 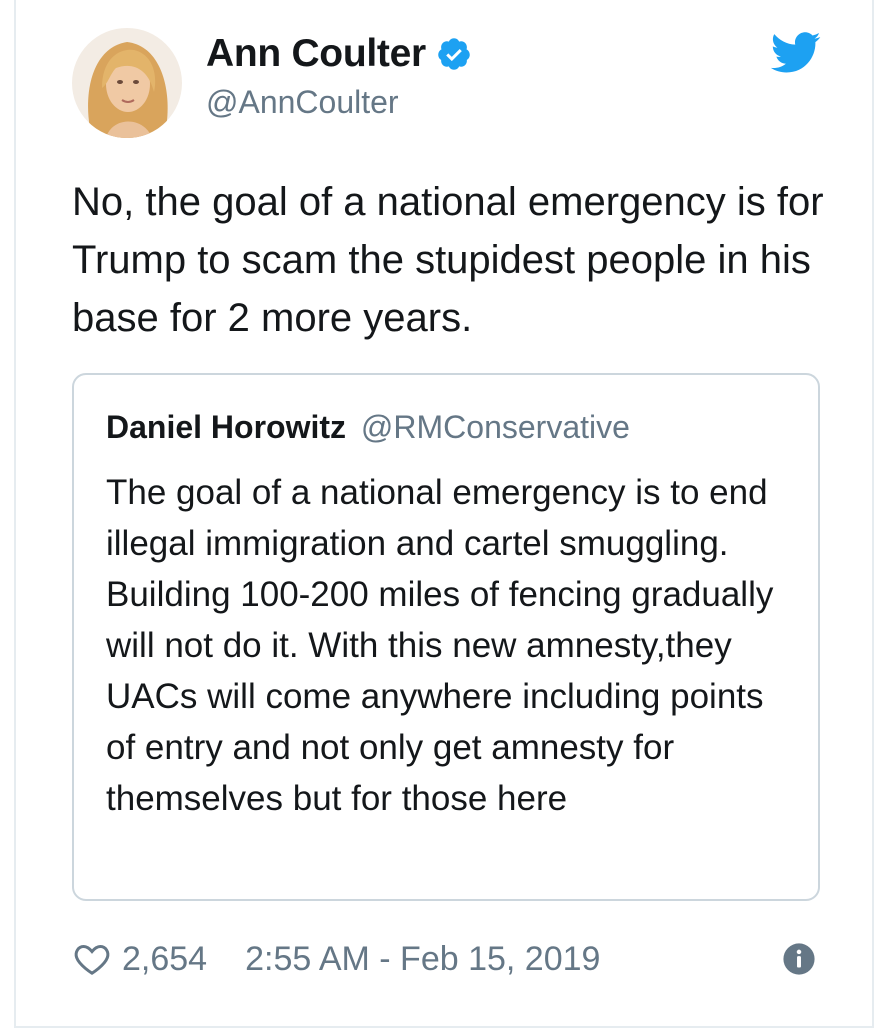 I want to click on quoted-author-name: Daniel Horowitz, so click(x=226, y=427).